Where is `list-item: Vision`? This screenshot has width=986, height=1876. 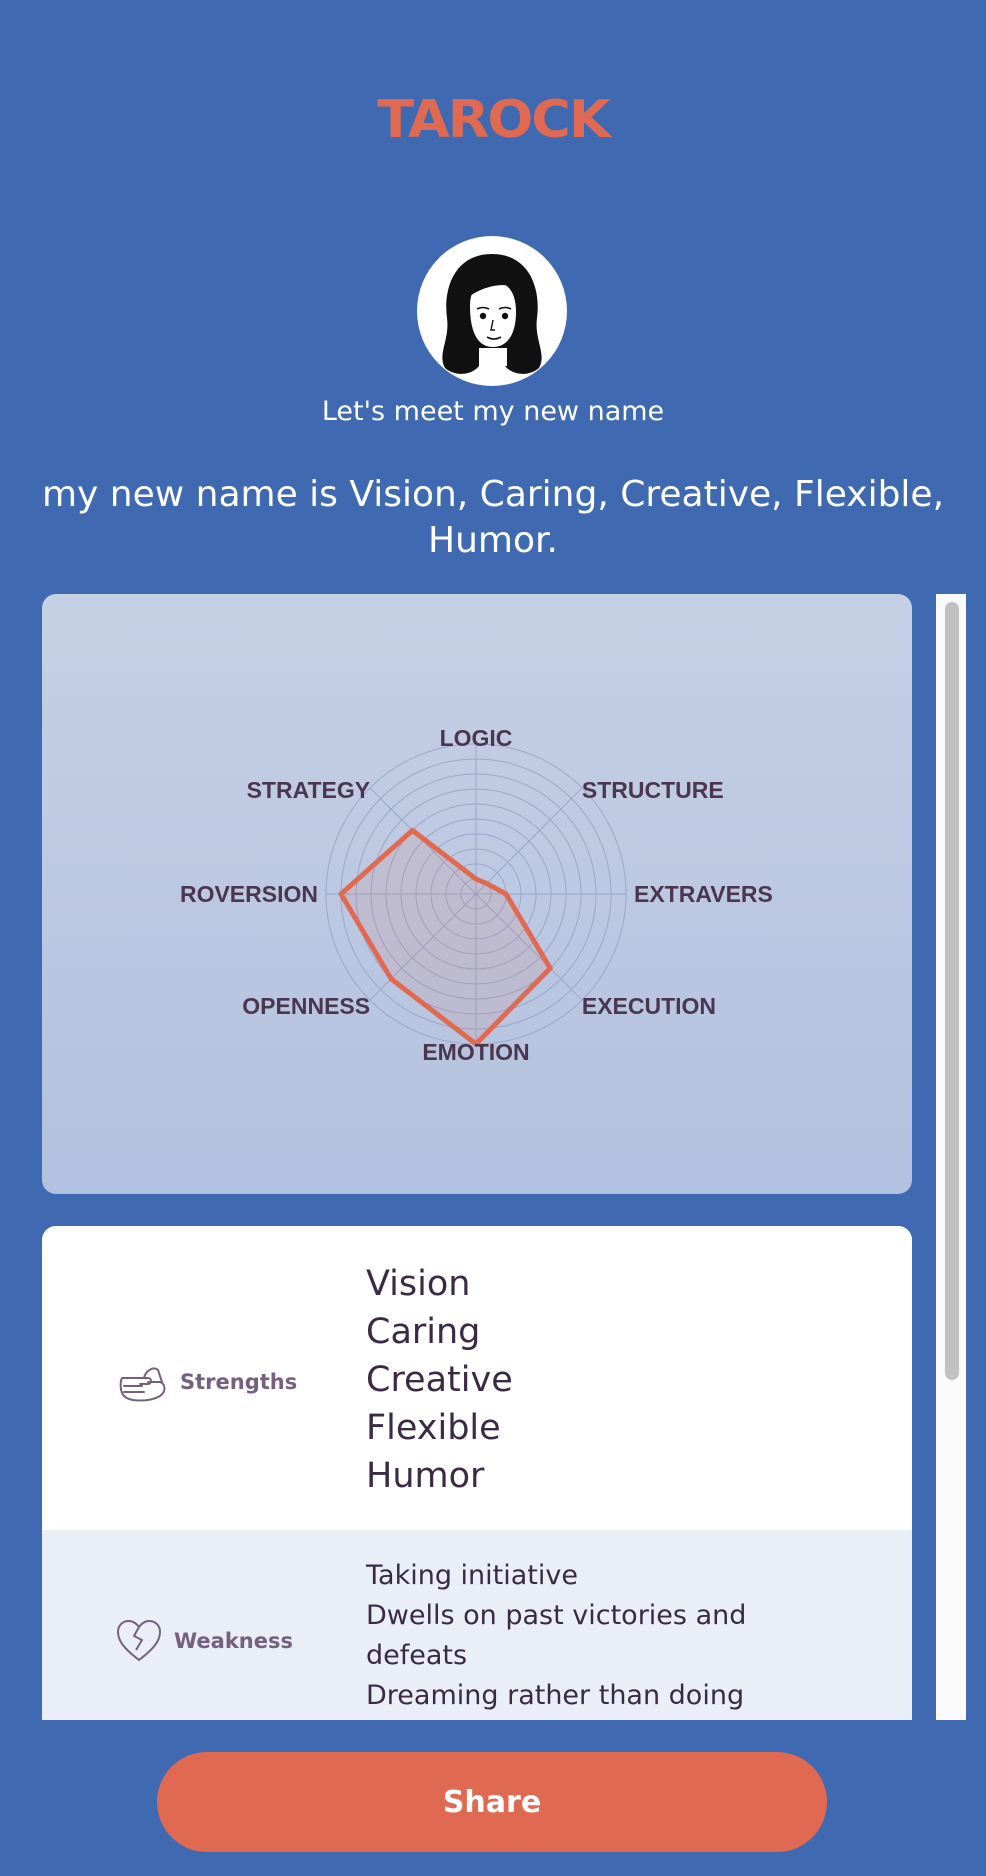 list-item: Vision is located at coordinates (418, 1284).